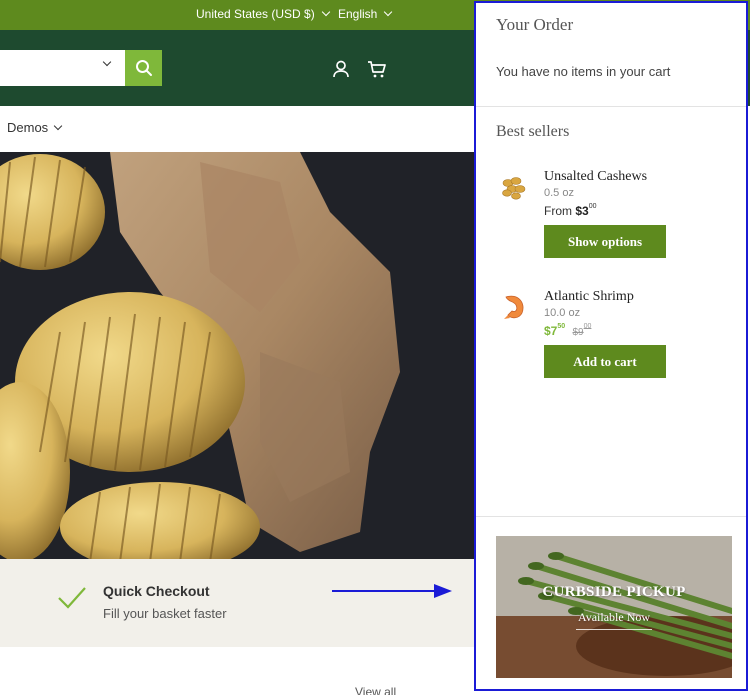 This screenshot has height=695, width=750. I want to click on view-all-link: View all, so click(375, 690).